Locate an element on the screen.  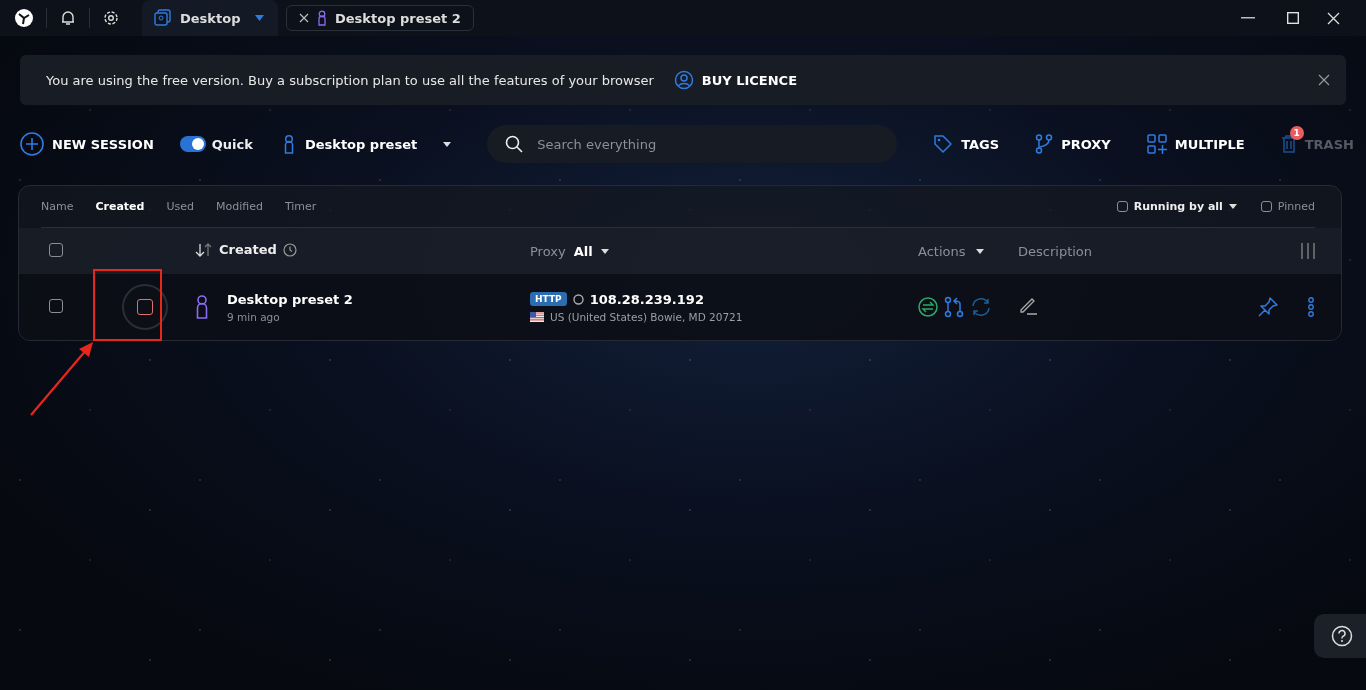
tab-label: Desktop preset 2 is located at coordinates (398, 18).